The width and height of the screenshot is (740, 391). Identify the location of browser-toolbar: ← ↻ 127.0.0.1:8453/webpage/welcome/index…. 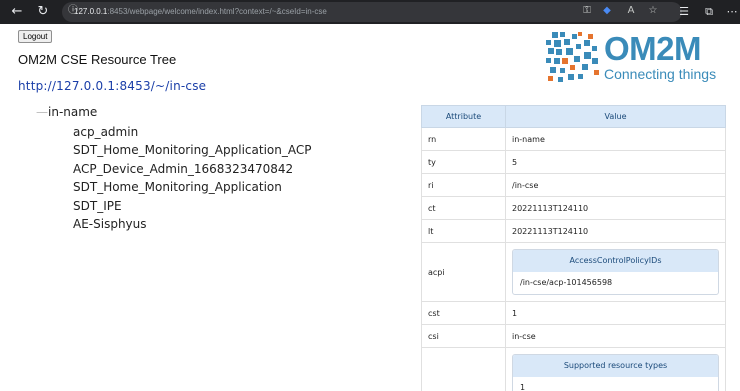
(370, 12).